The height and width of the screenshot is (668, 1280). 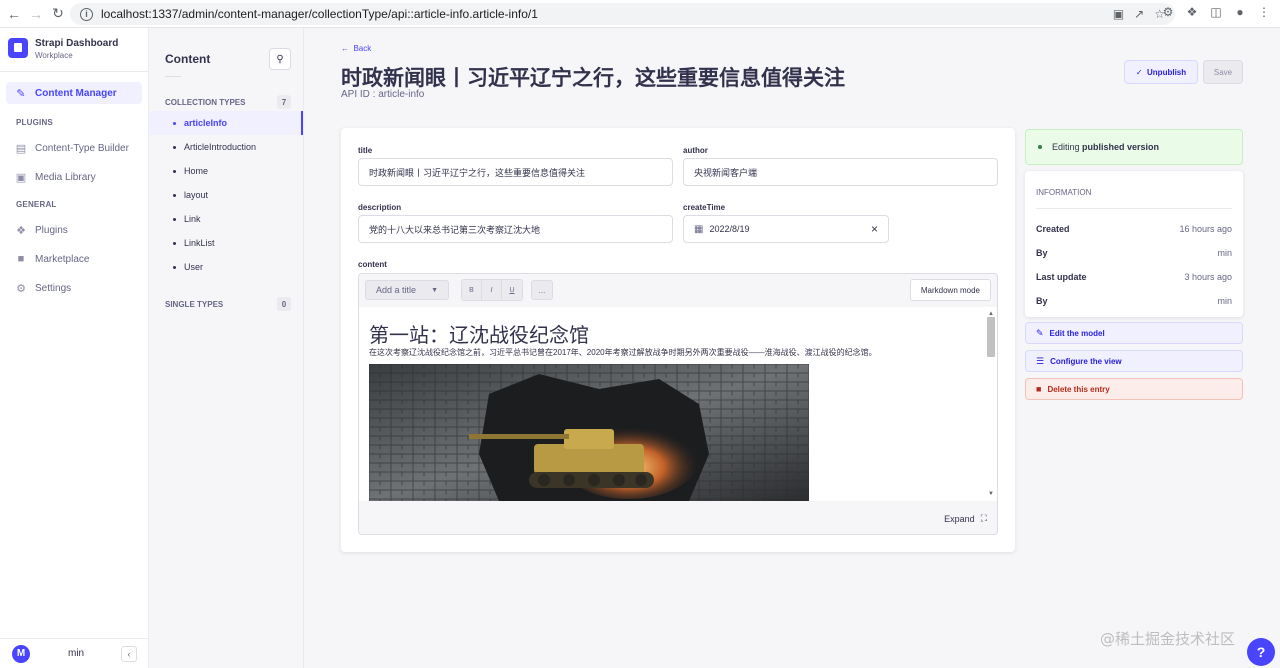 What do you see at coordinates (477, 172) in the screenshot?
I see `field-value: 时政新闻眼丨习近平辽宁之行，这些重要信息值得关注` at bounding box center [477, 172].